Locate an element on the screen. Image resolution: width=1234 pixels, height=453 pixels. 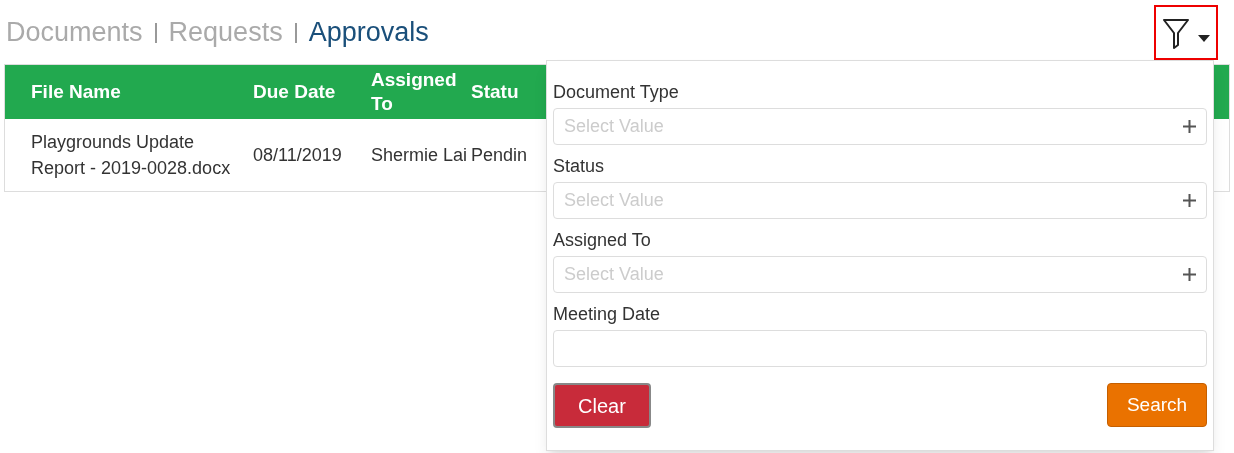
date-field is located at coordinates (880, 348).